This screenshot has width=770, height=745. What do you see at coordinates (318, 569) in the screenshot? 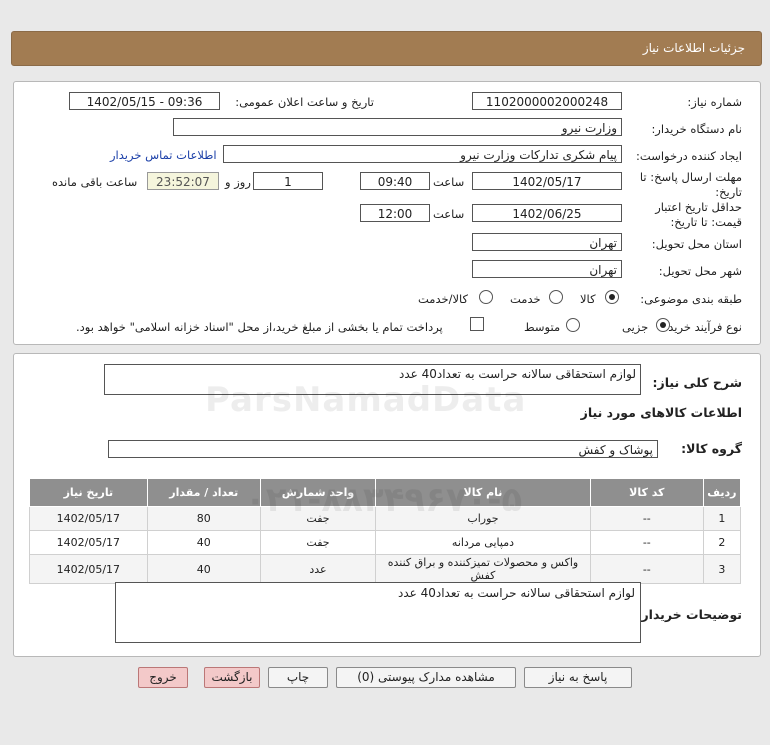
I see `cell-unit: عدد` at bounding box center [318, 569].